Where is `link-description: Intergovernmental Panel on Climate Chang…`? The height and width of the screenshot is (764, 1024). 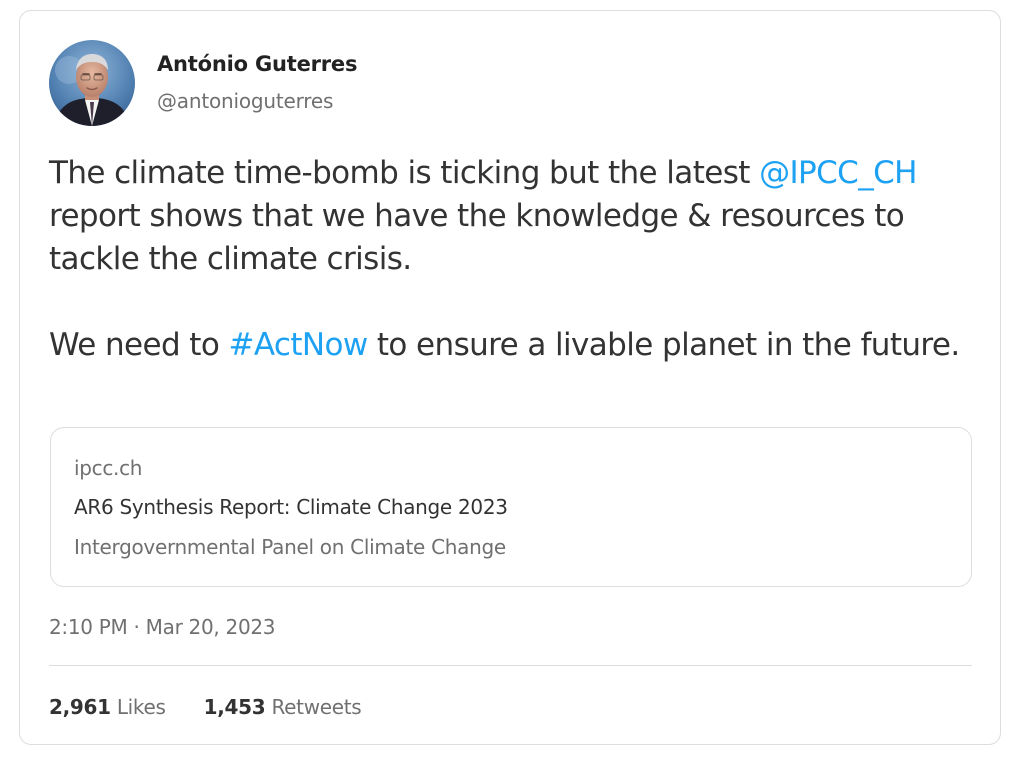
link-description: Intergovernmental Panel on Climate Chang… is located at coordinates (290, 547).